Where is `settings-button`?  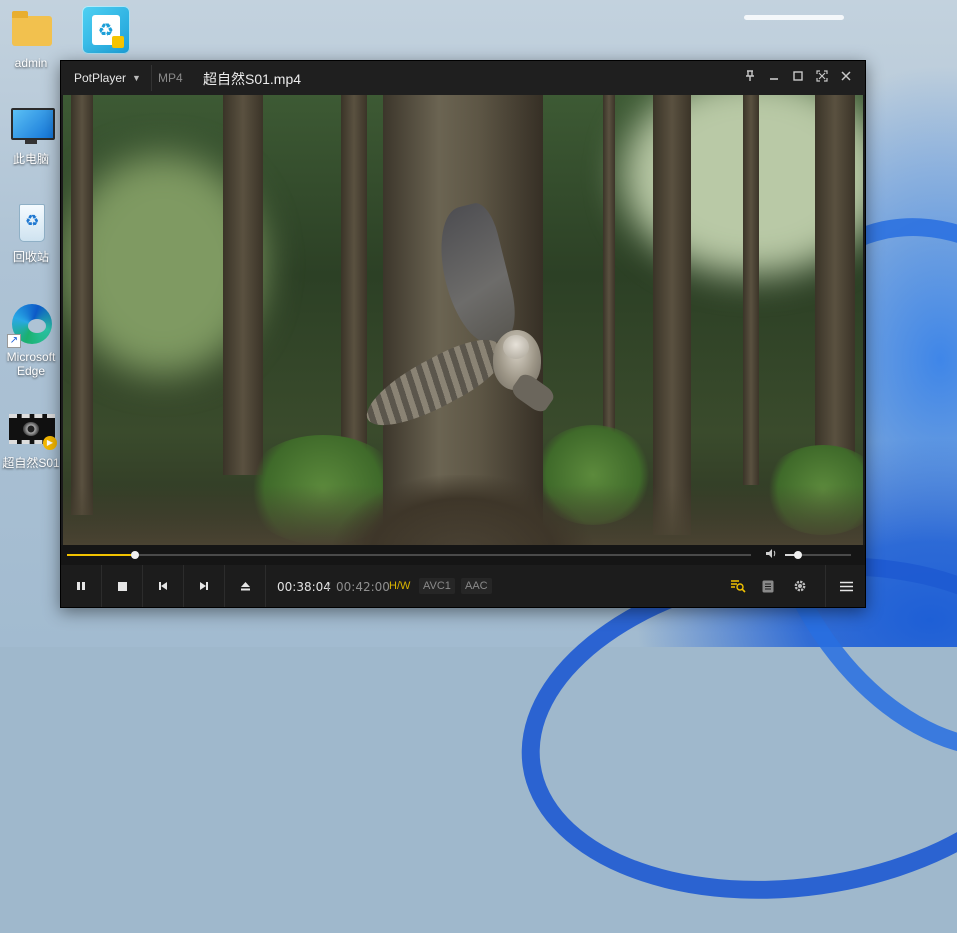
settings-button is located at coordinates (800, 586).